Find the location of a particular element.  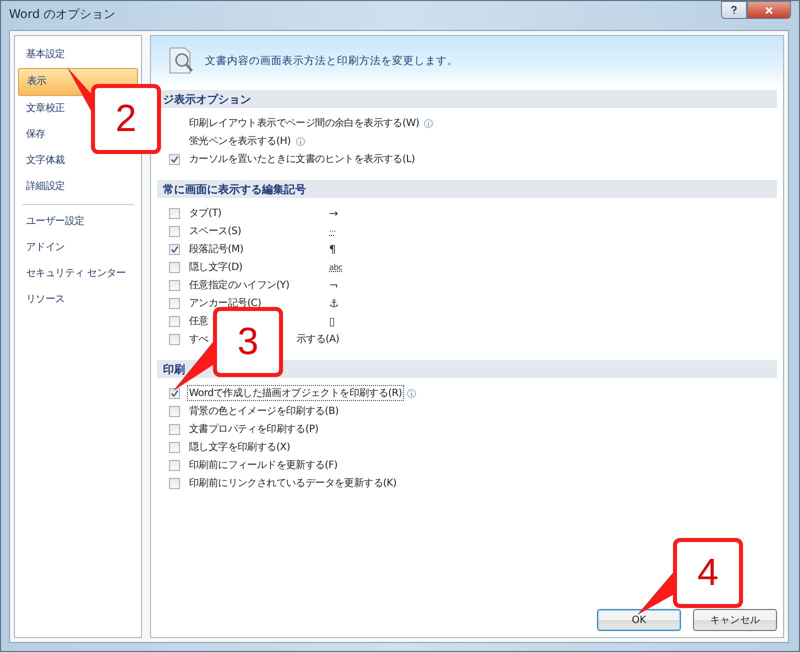

mark-symbol: ¶ is located at coordinates (332, 249).